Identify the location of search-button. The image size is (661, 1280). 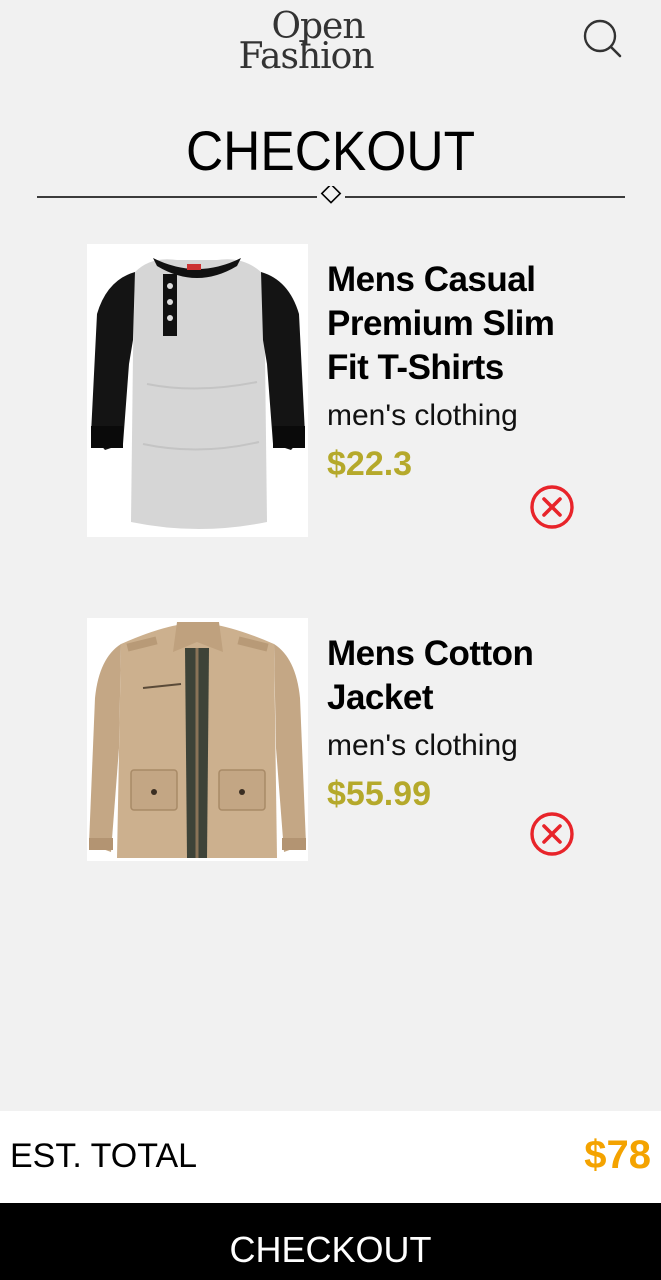
(602, 38).